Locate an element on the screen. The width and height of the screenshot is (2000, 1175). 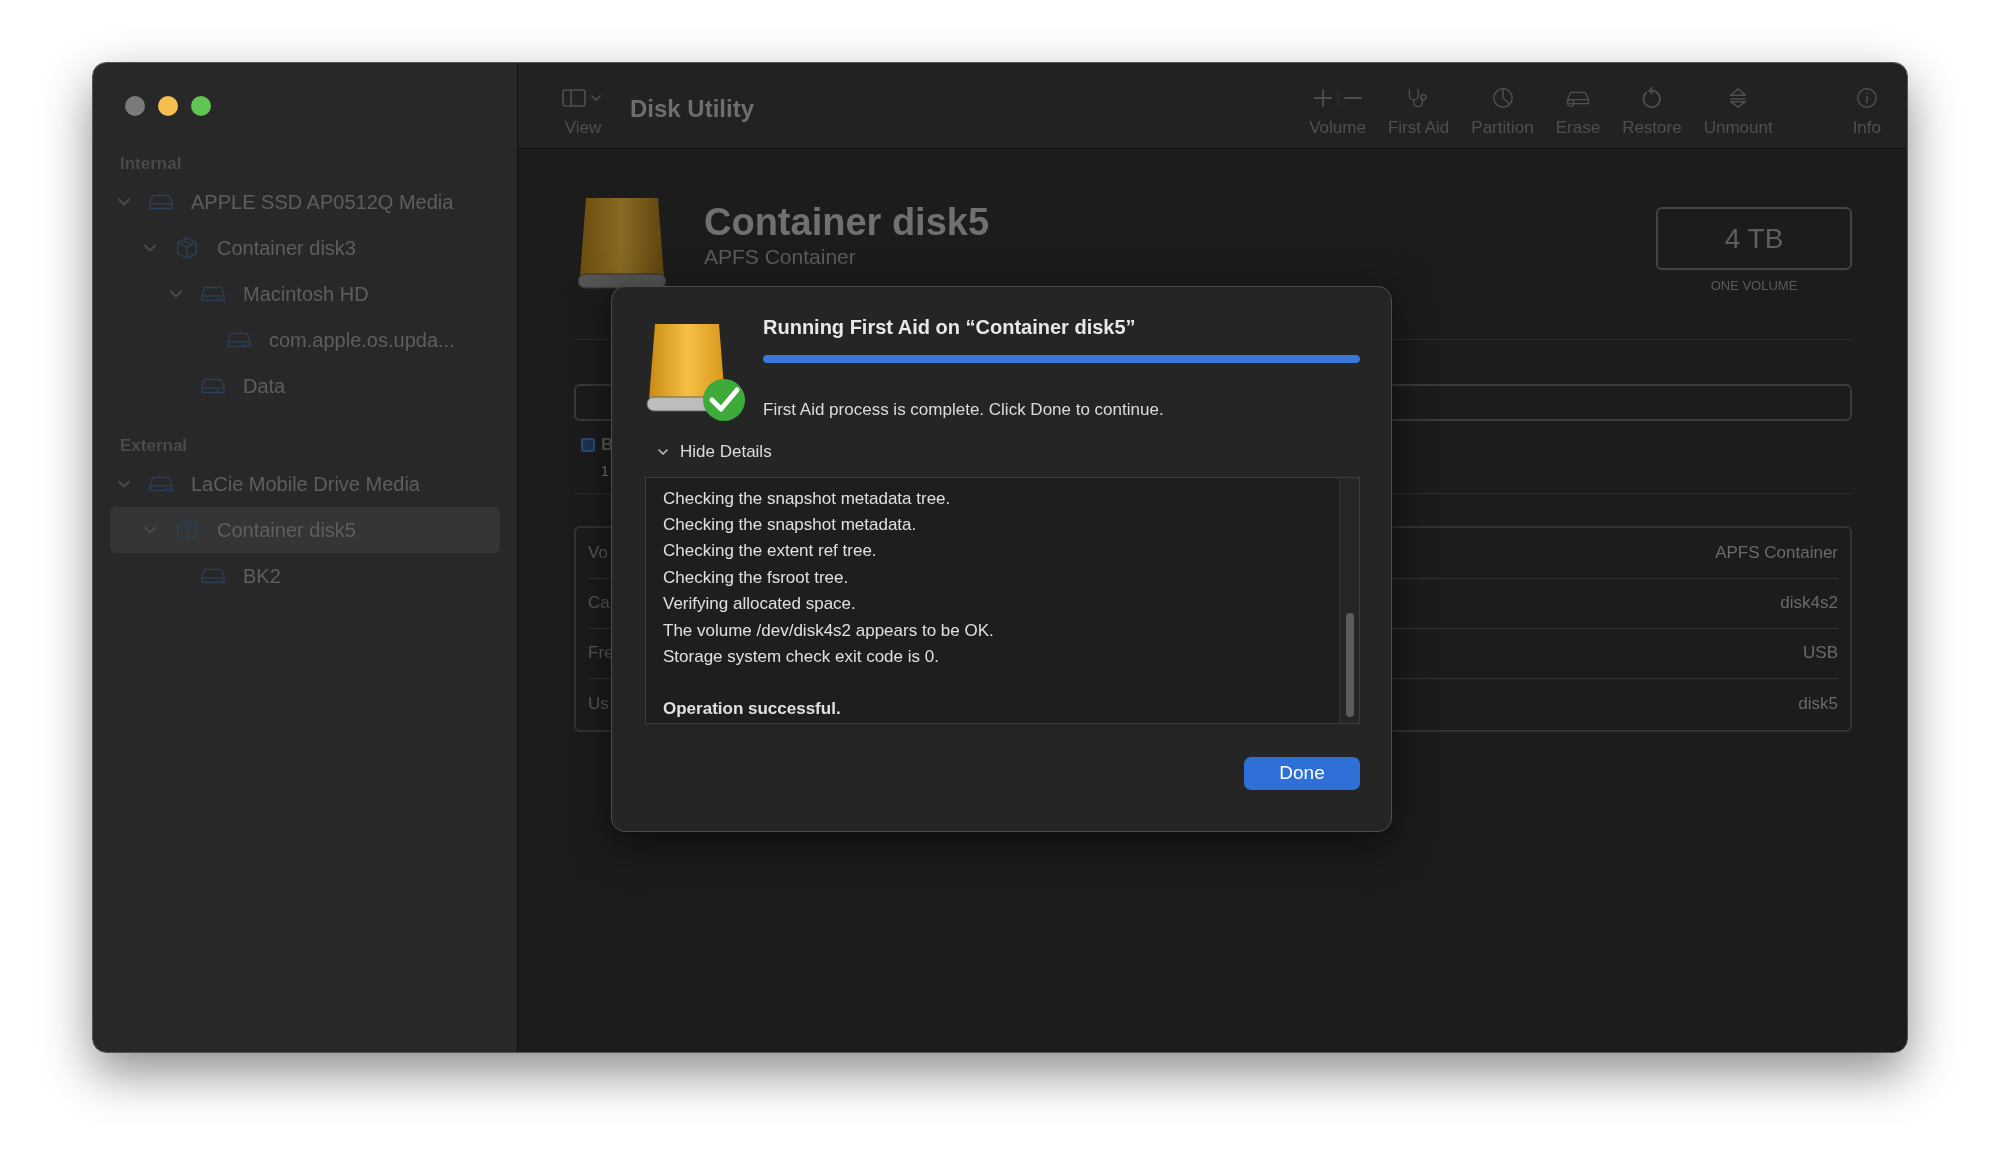
details-toggle: Hide Details is located at coordinates (713, 452).